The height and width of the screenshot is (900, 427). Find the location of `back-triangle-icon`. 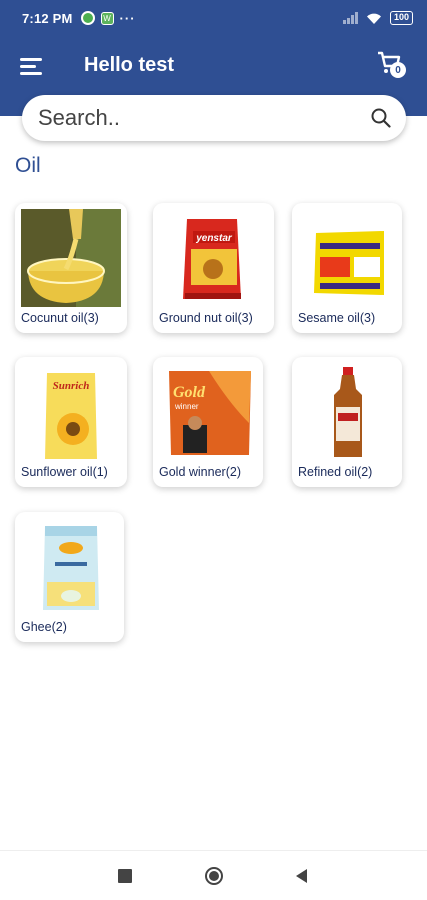

back-triangle-icon is located at coordinates (301, 876).